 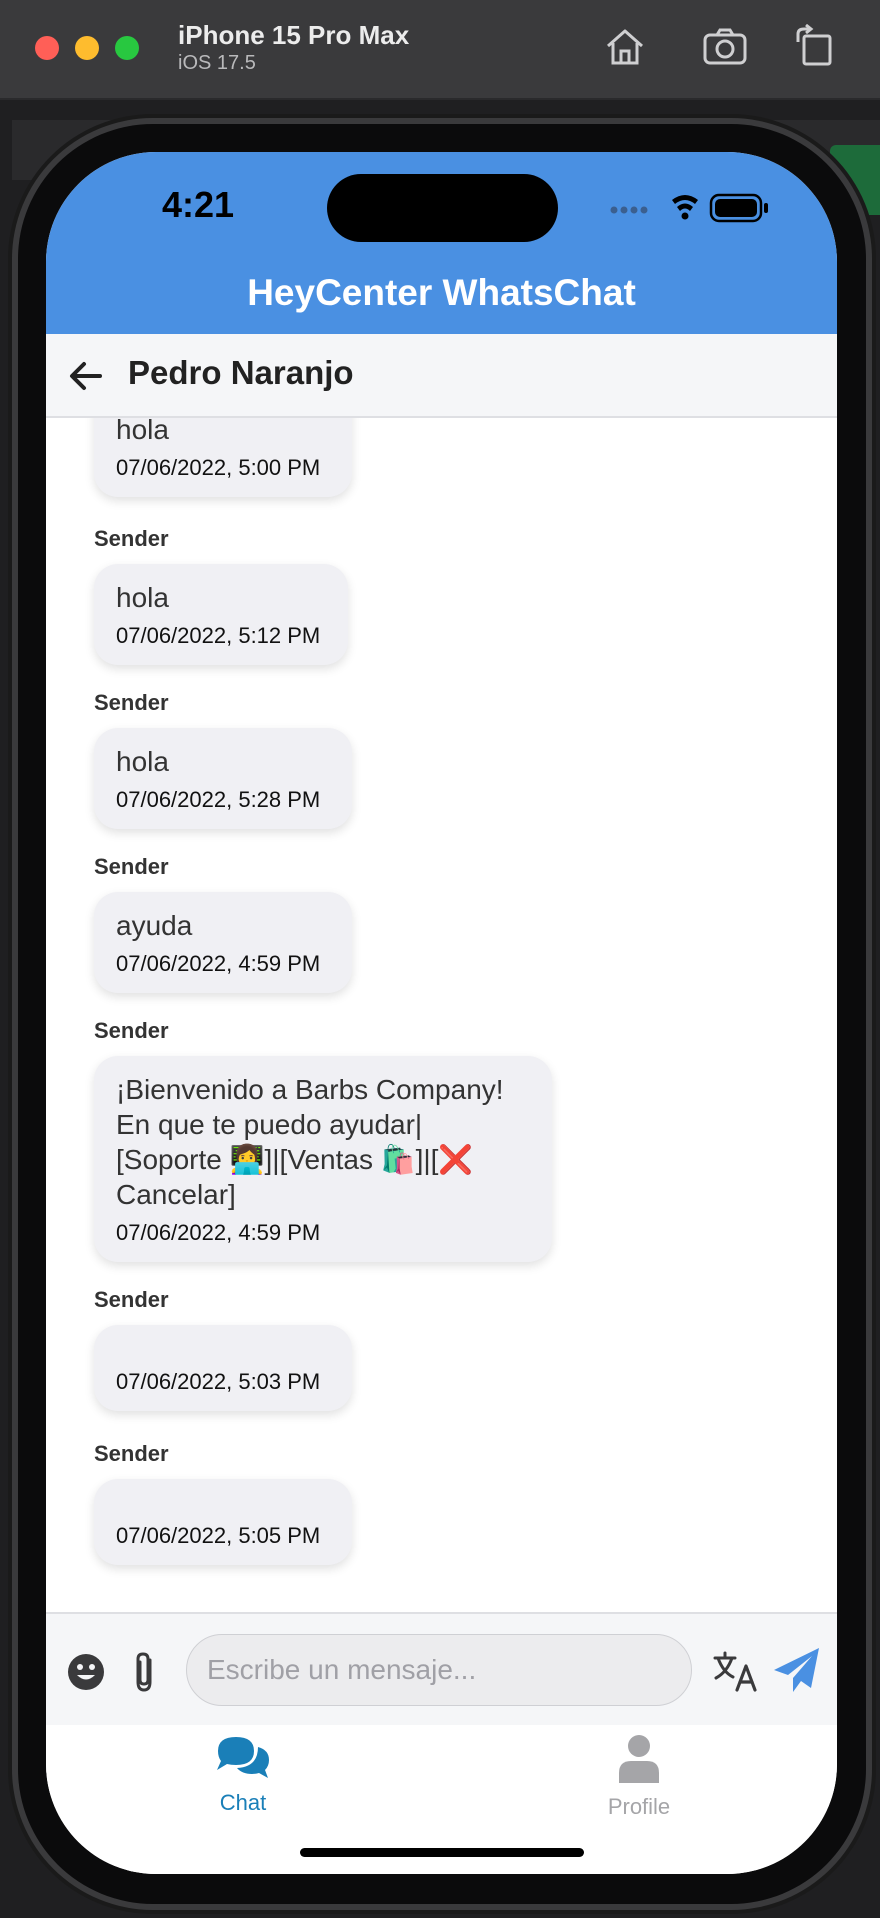 What do you see at coordinates (218, 1381) in the screenshot?
I see `message-timestamp: 07/06/2022, 5:03 PM` at bounding box center [218, 1381].